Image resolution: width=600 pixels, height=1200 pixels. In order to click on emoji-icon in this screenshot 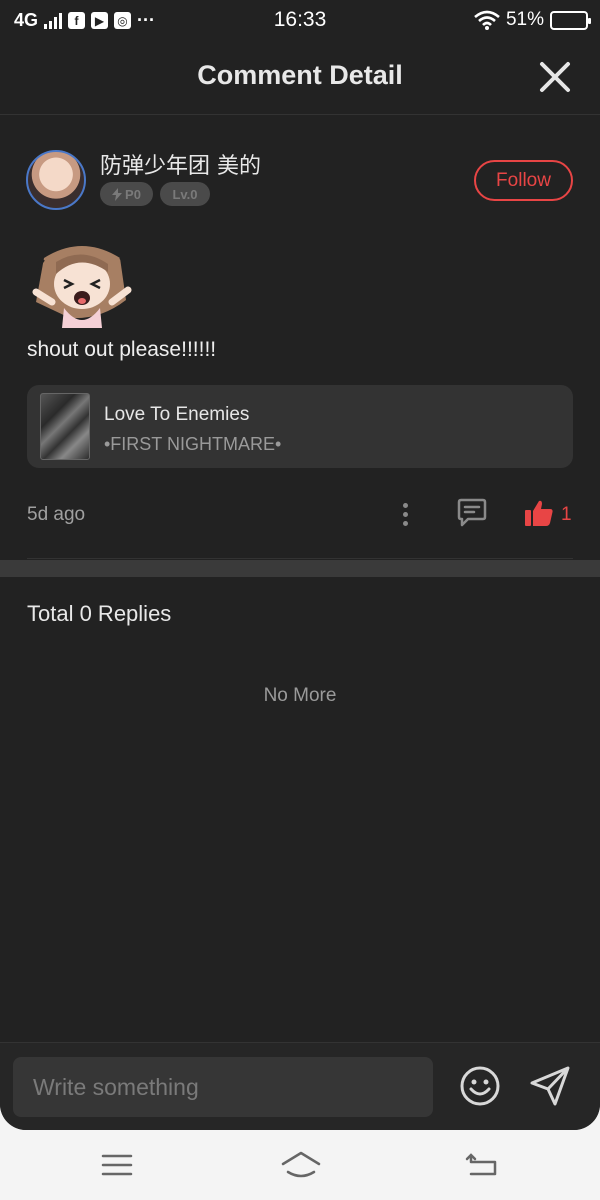, I will do `click(480, 1086)`.